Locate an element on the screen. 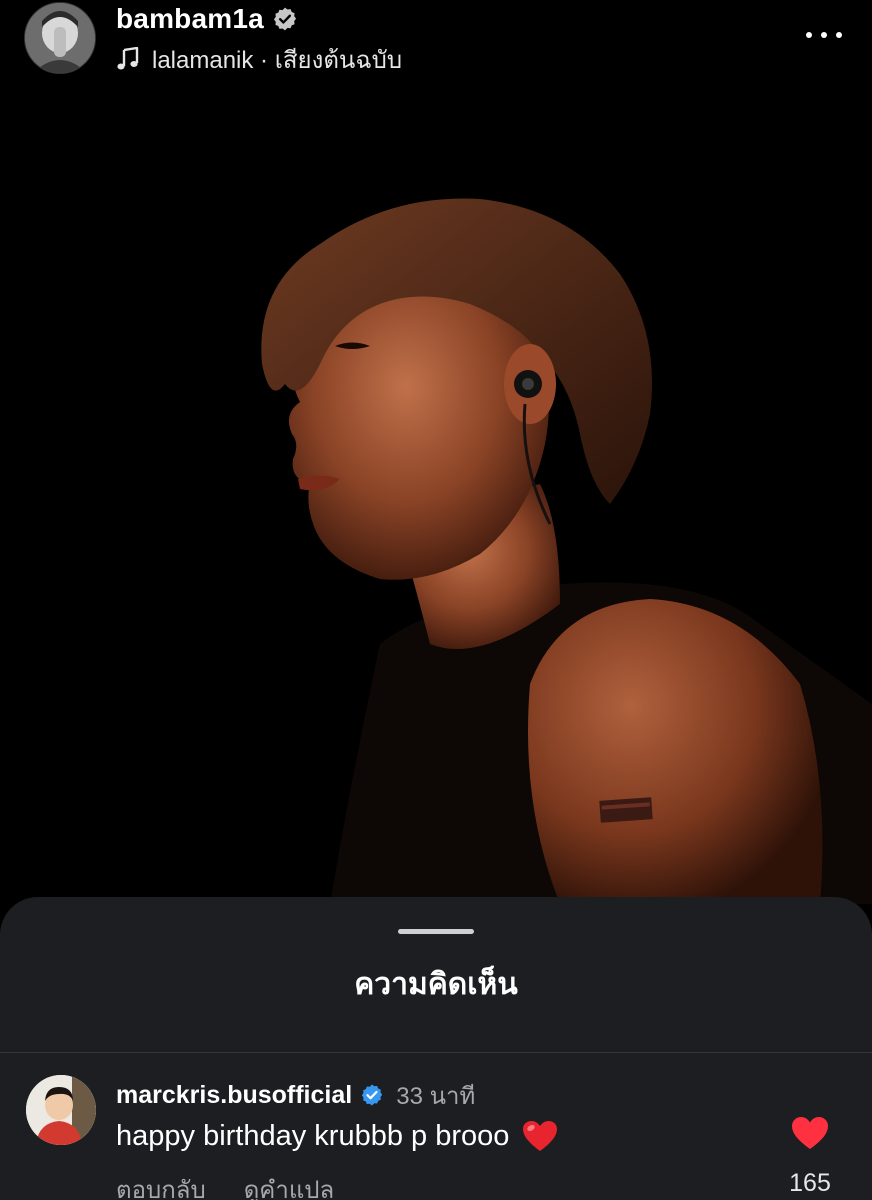  reply-button: ตอบกลับ is located at coordinates (161, 1185).